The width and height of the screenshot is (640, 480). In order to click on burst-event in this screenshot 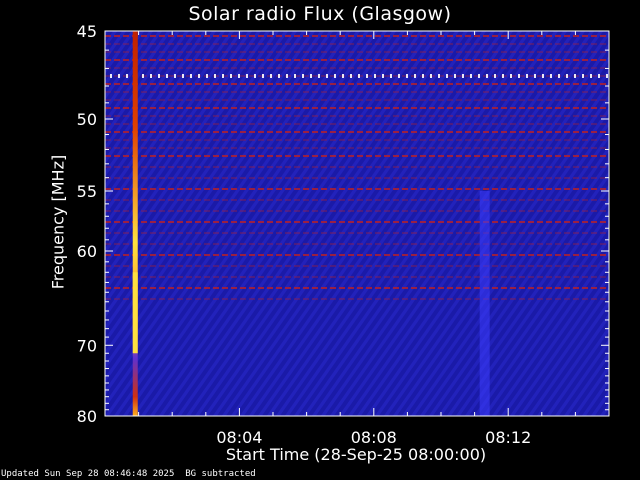, I will do `click(135, 223)`.